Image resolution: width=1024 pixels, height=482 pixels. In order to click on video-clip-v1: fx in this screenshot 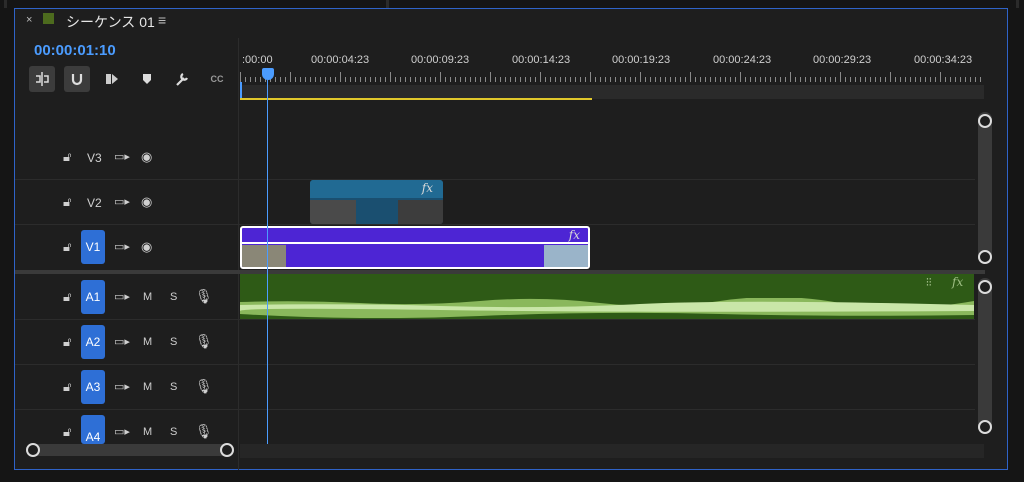, I will do `click(415, 247)`.